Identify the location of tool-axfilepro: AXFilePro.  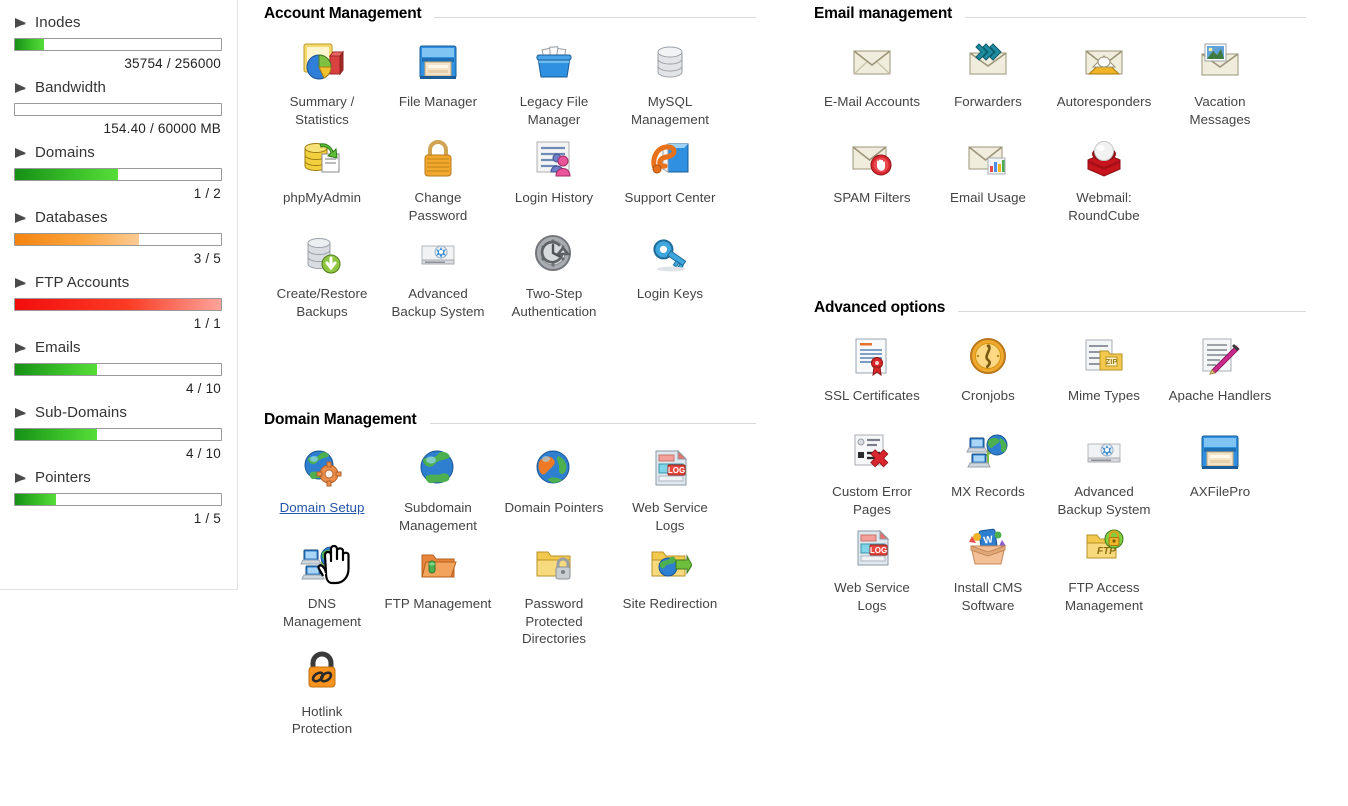
(1220, 476).